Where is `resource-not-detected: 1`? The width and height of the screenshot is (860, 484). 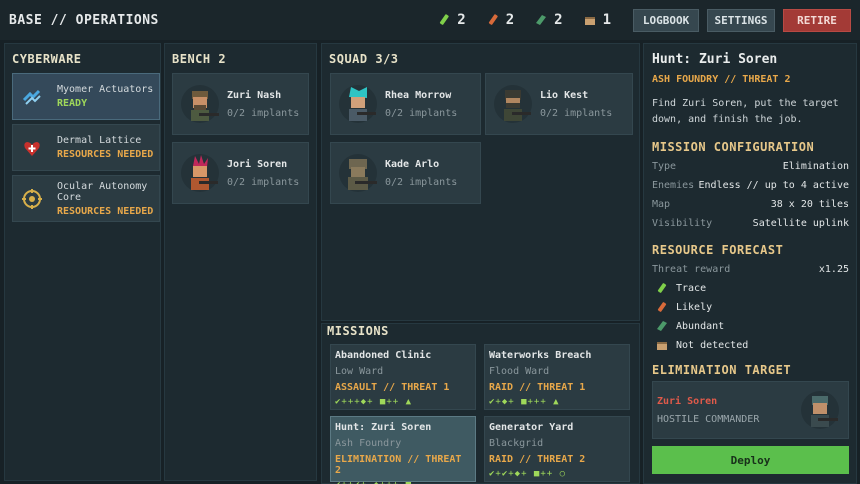 resource-not-detected: 1 is located at coordinates (597, 20).